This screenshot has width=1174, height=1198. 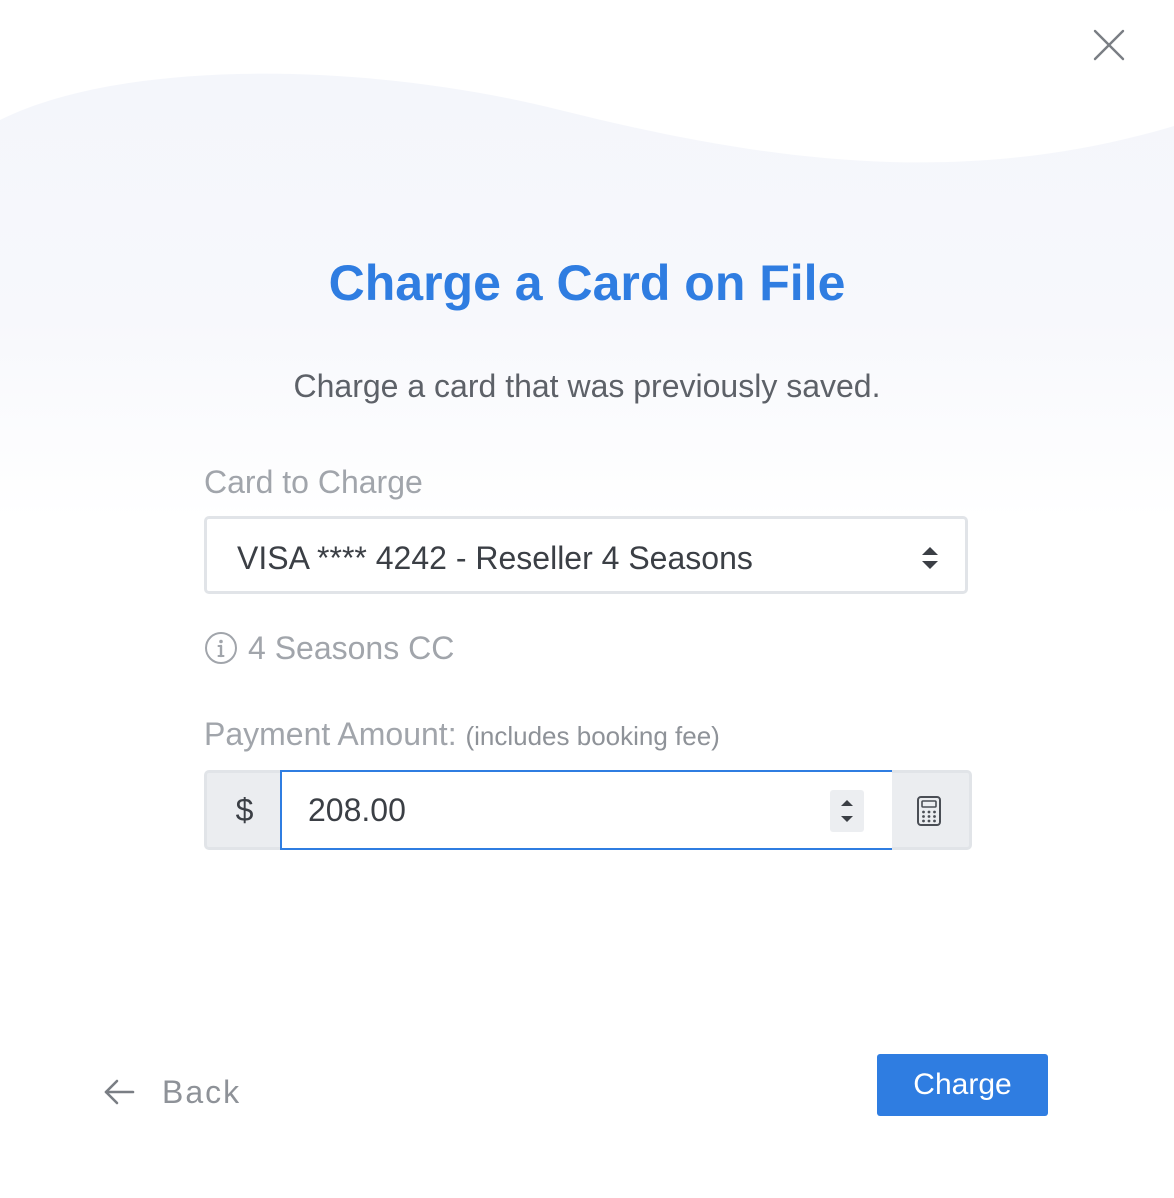 I want to click on amount-input-group: $, so click(x=588, y=810).